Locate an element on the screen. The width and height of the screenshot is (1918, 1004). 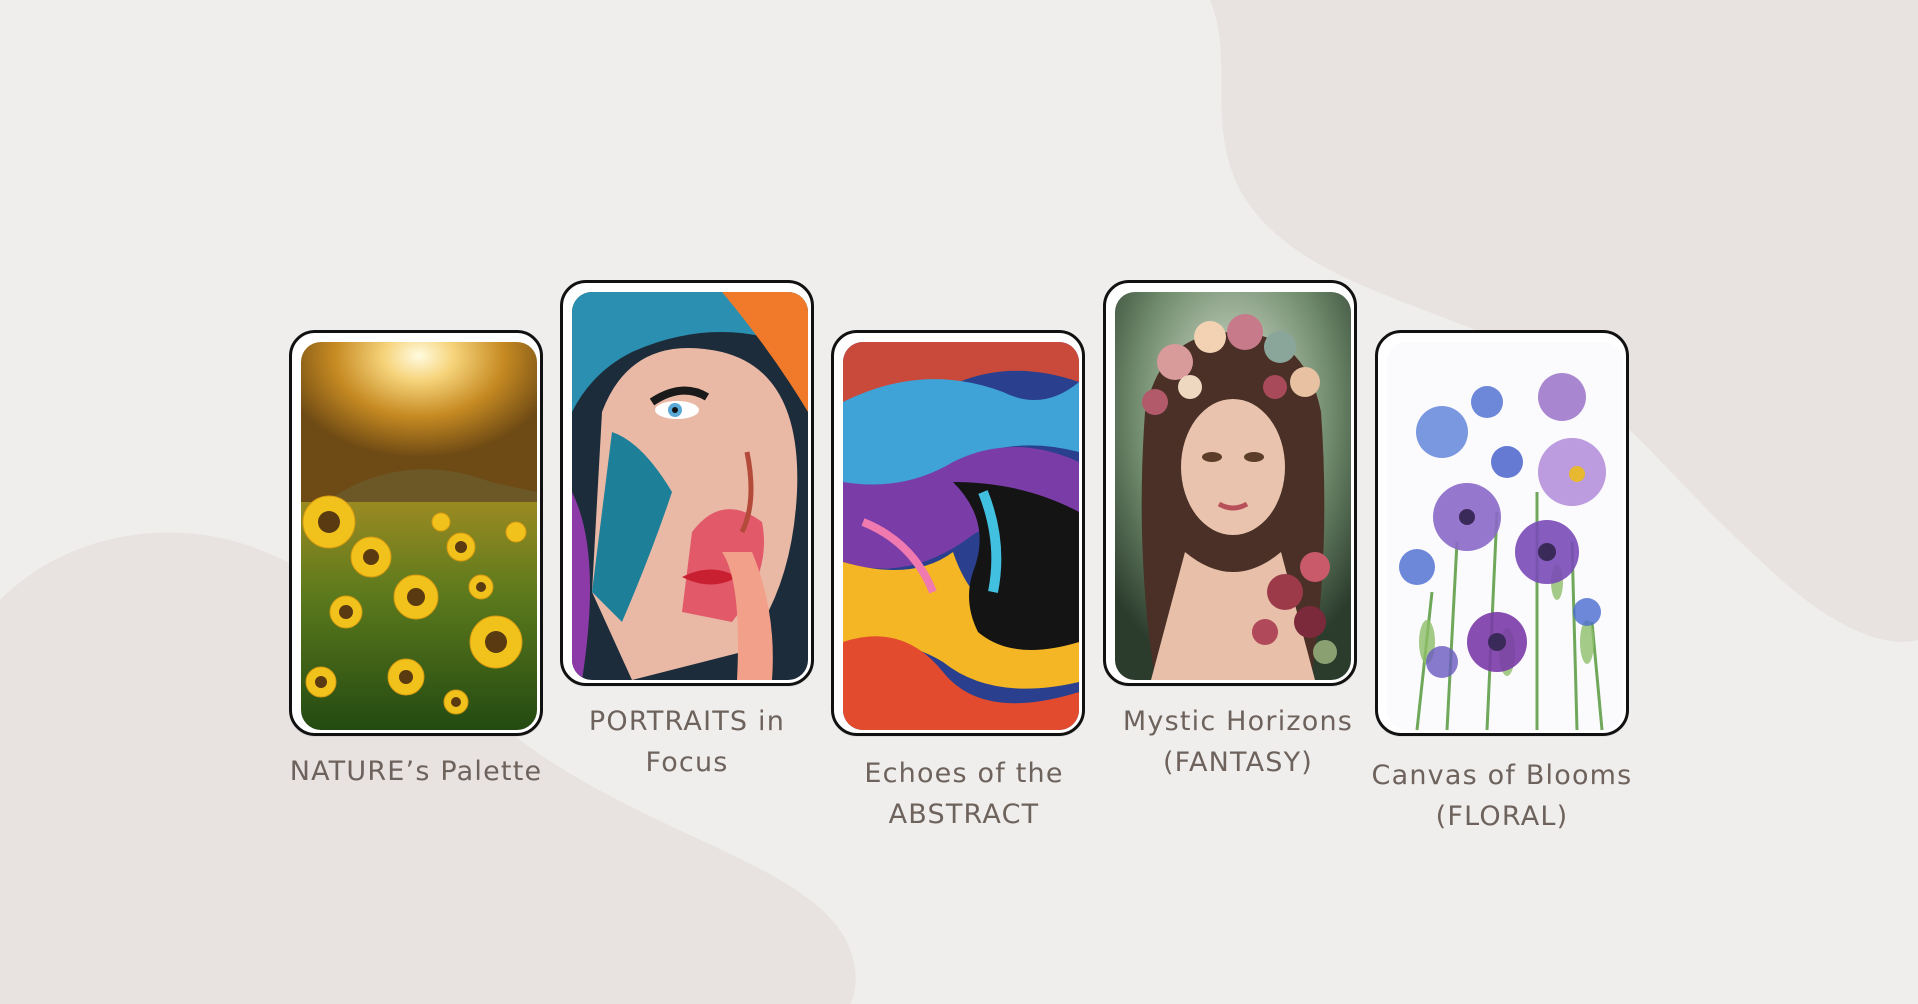
abstract-painting-image is located at coordinates (961, 536).